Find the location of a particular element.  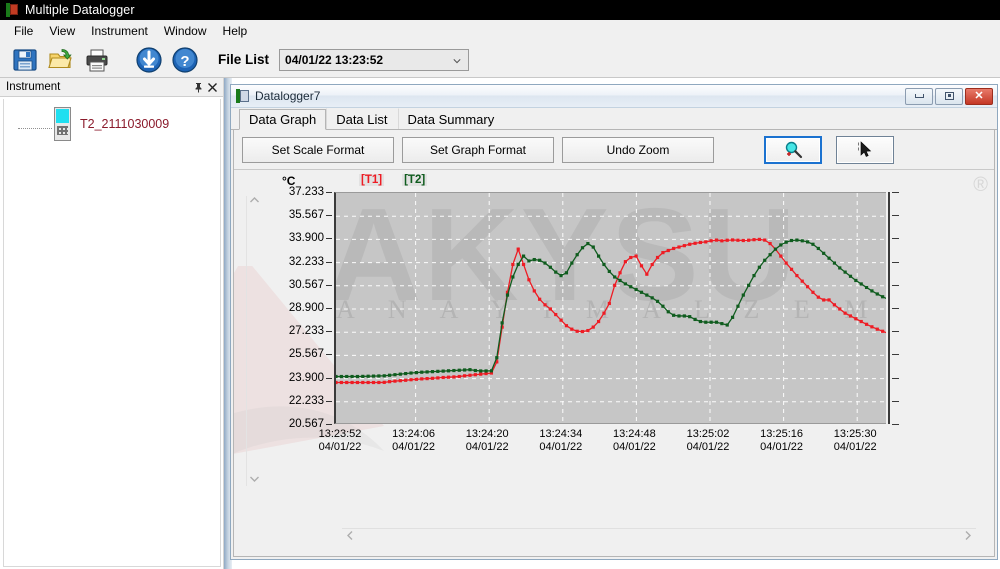

x-tick-time: 13:24:48 is located at coordinates (634, 434).